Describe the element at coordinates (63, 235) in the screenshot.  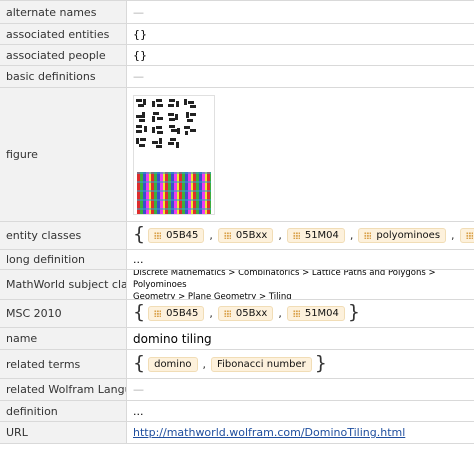
I see `row-label: entity classes` at that location.